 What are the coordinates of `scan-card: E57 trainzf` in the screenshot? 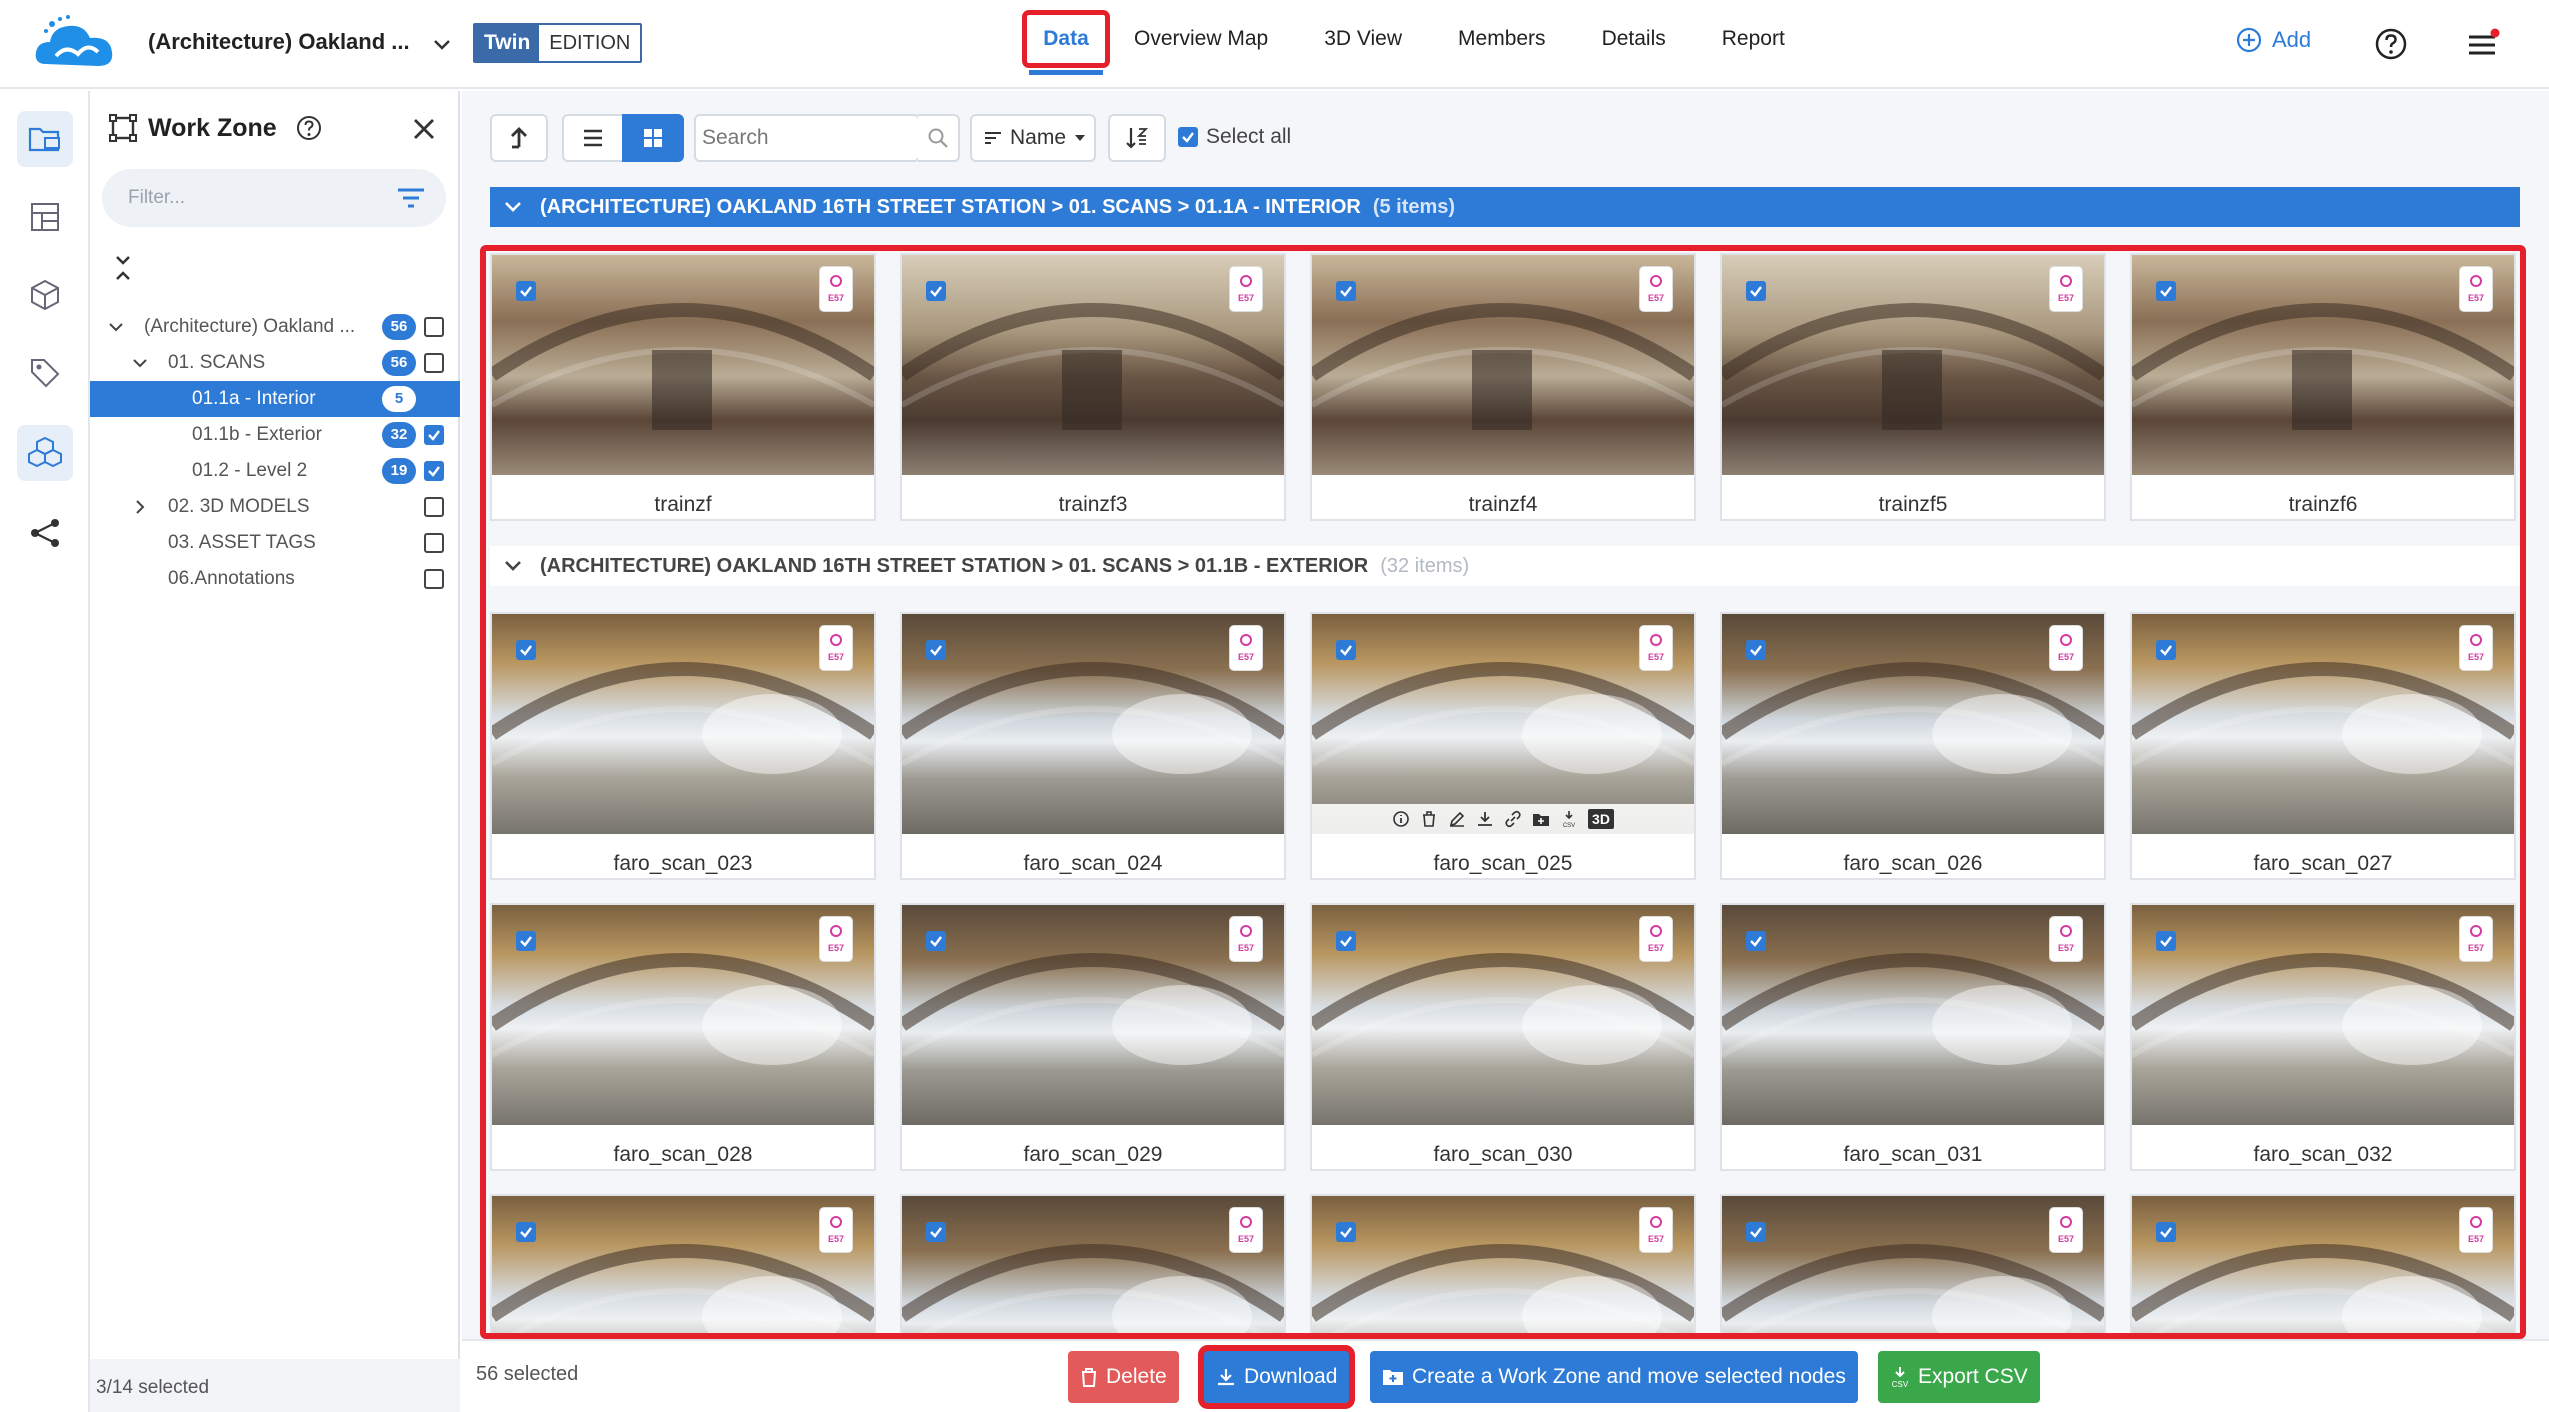 It's located at (683, 387).